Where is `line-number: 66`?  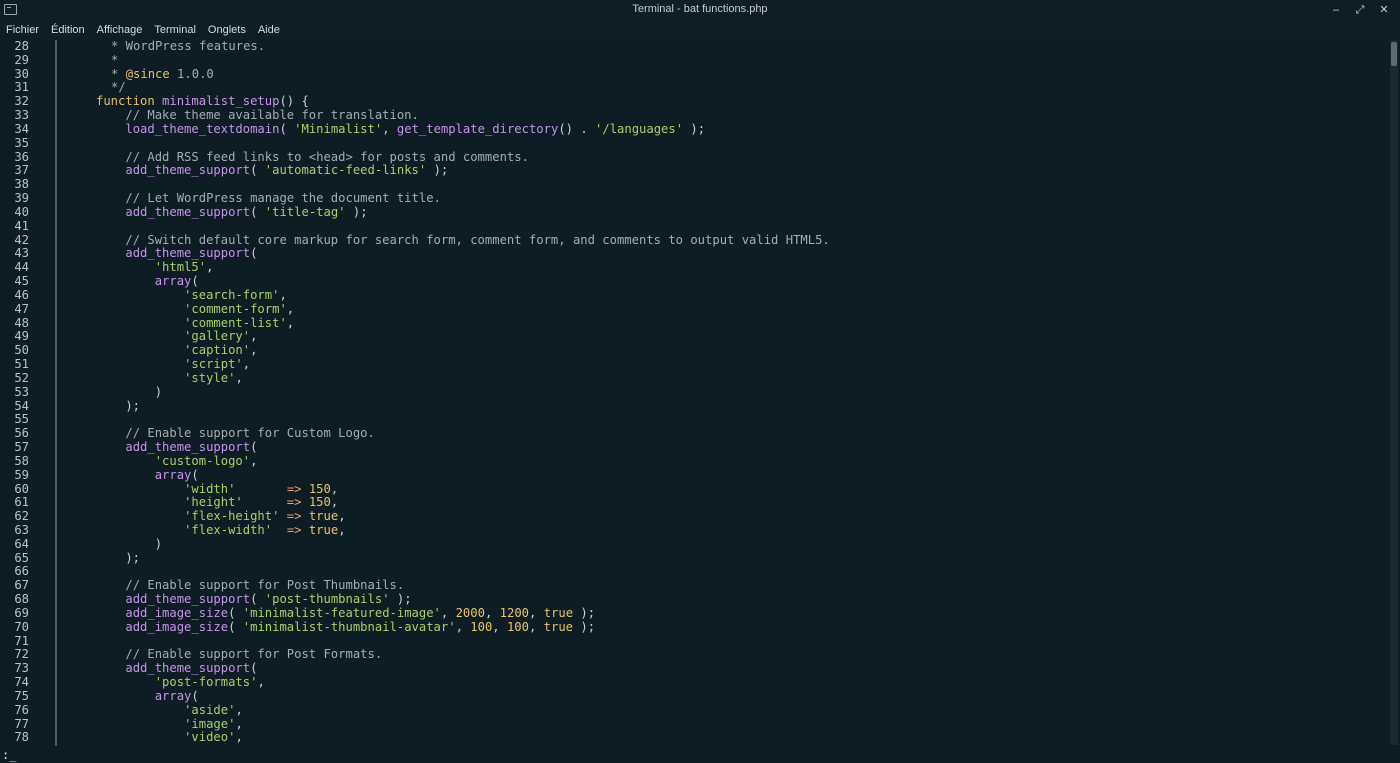
line-number: 66 is located at coordinates (21, 571).